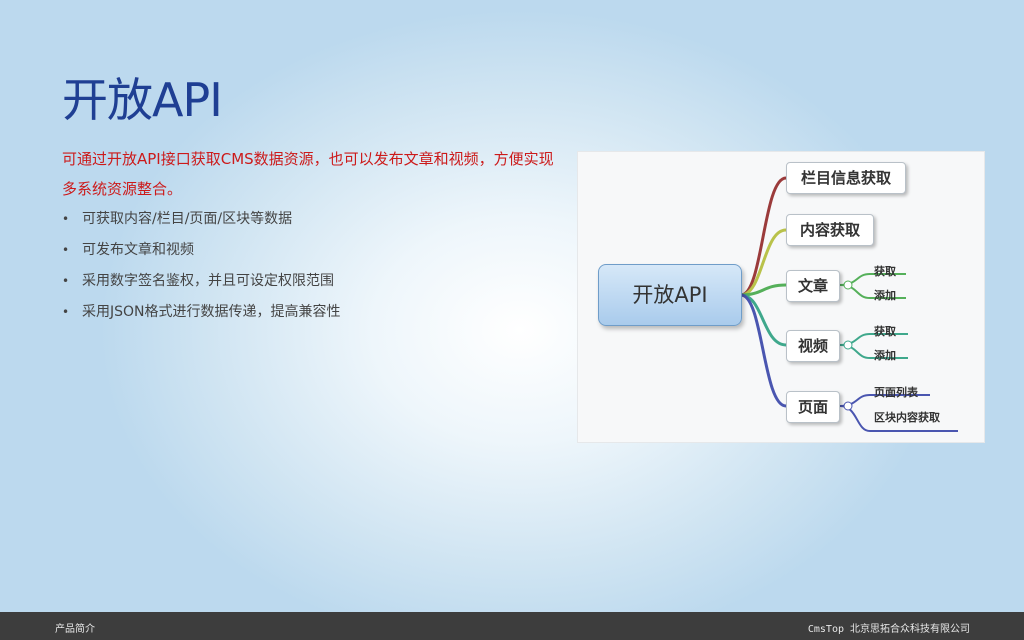  What do you see at coordinates (825, 629) in the screenshot?
I see `footer-brand: CmsTop` at bounding box center [825, 629].